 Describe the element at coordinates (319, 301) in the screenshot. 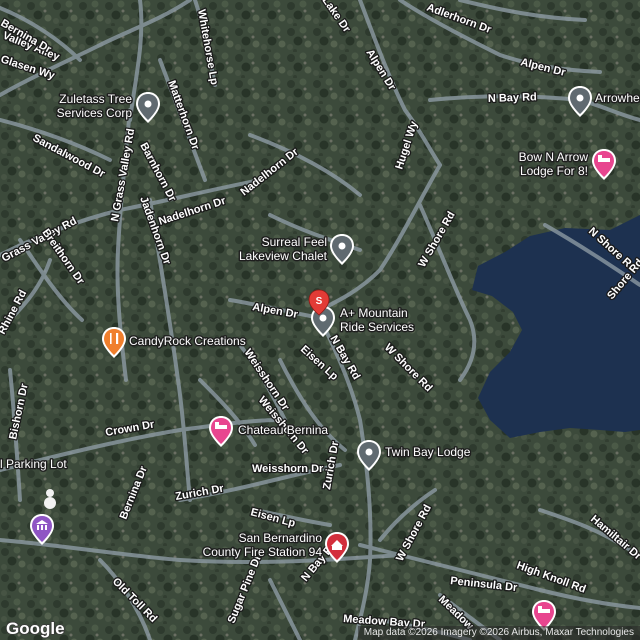

I see `selected-badge: S` at that location.